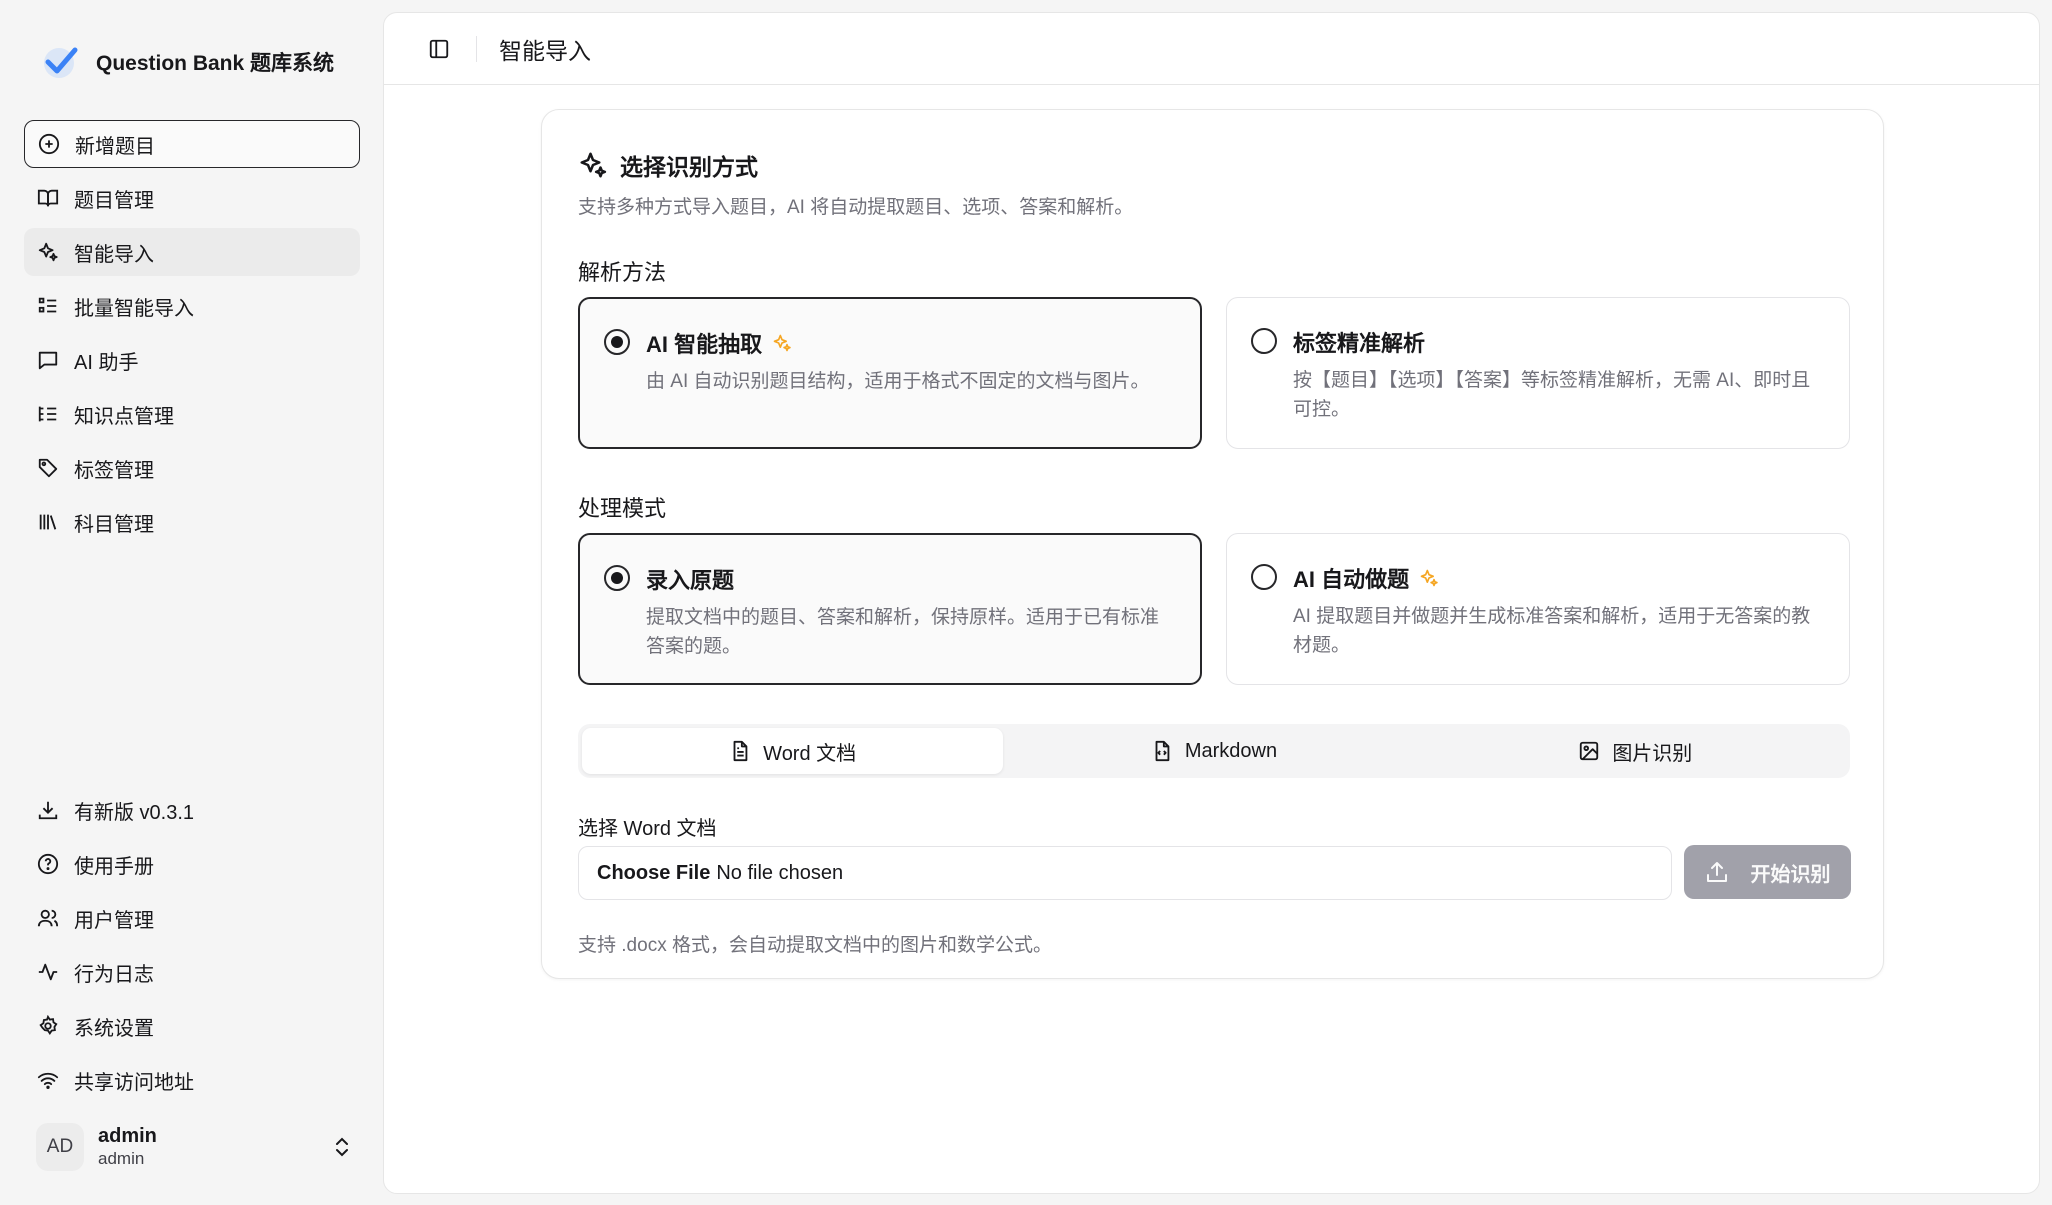  I want to click on sidebar-item-manual: 使用手册, so click(192, 864).